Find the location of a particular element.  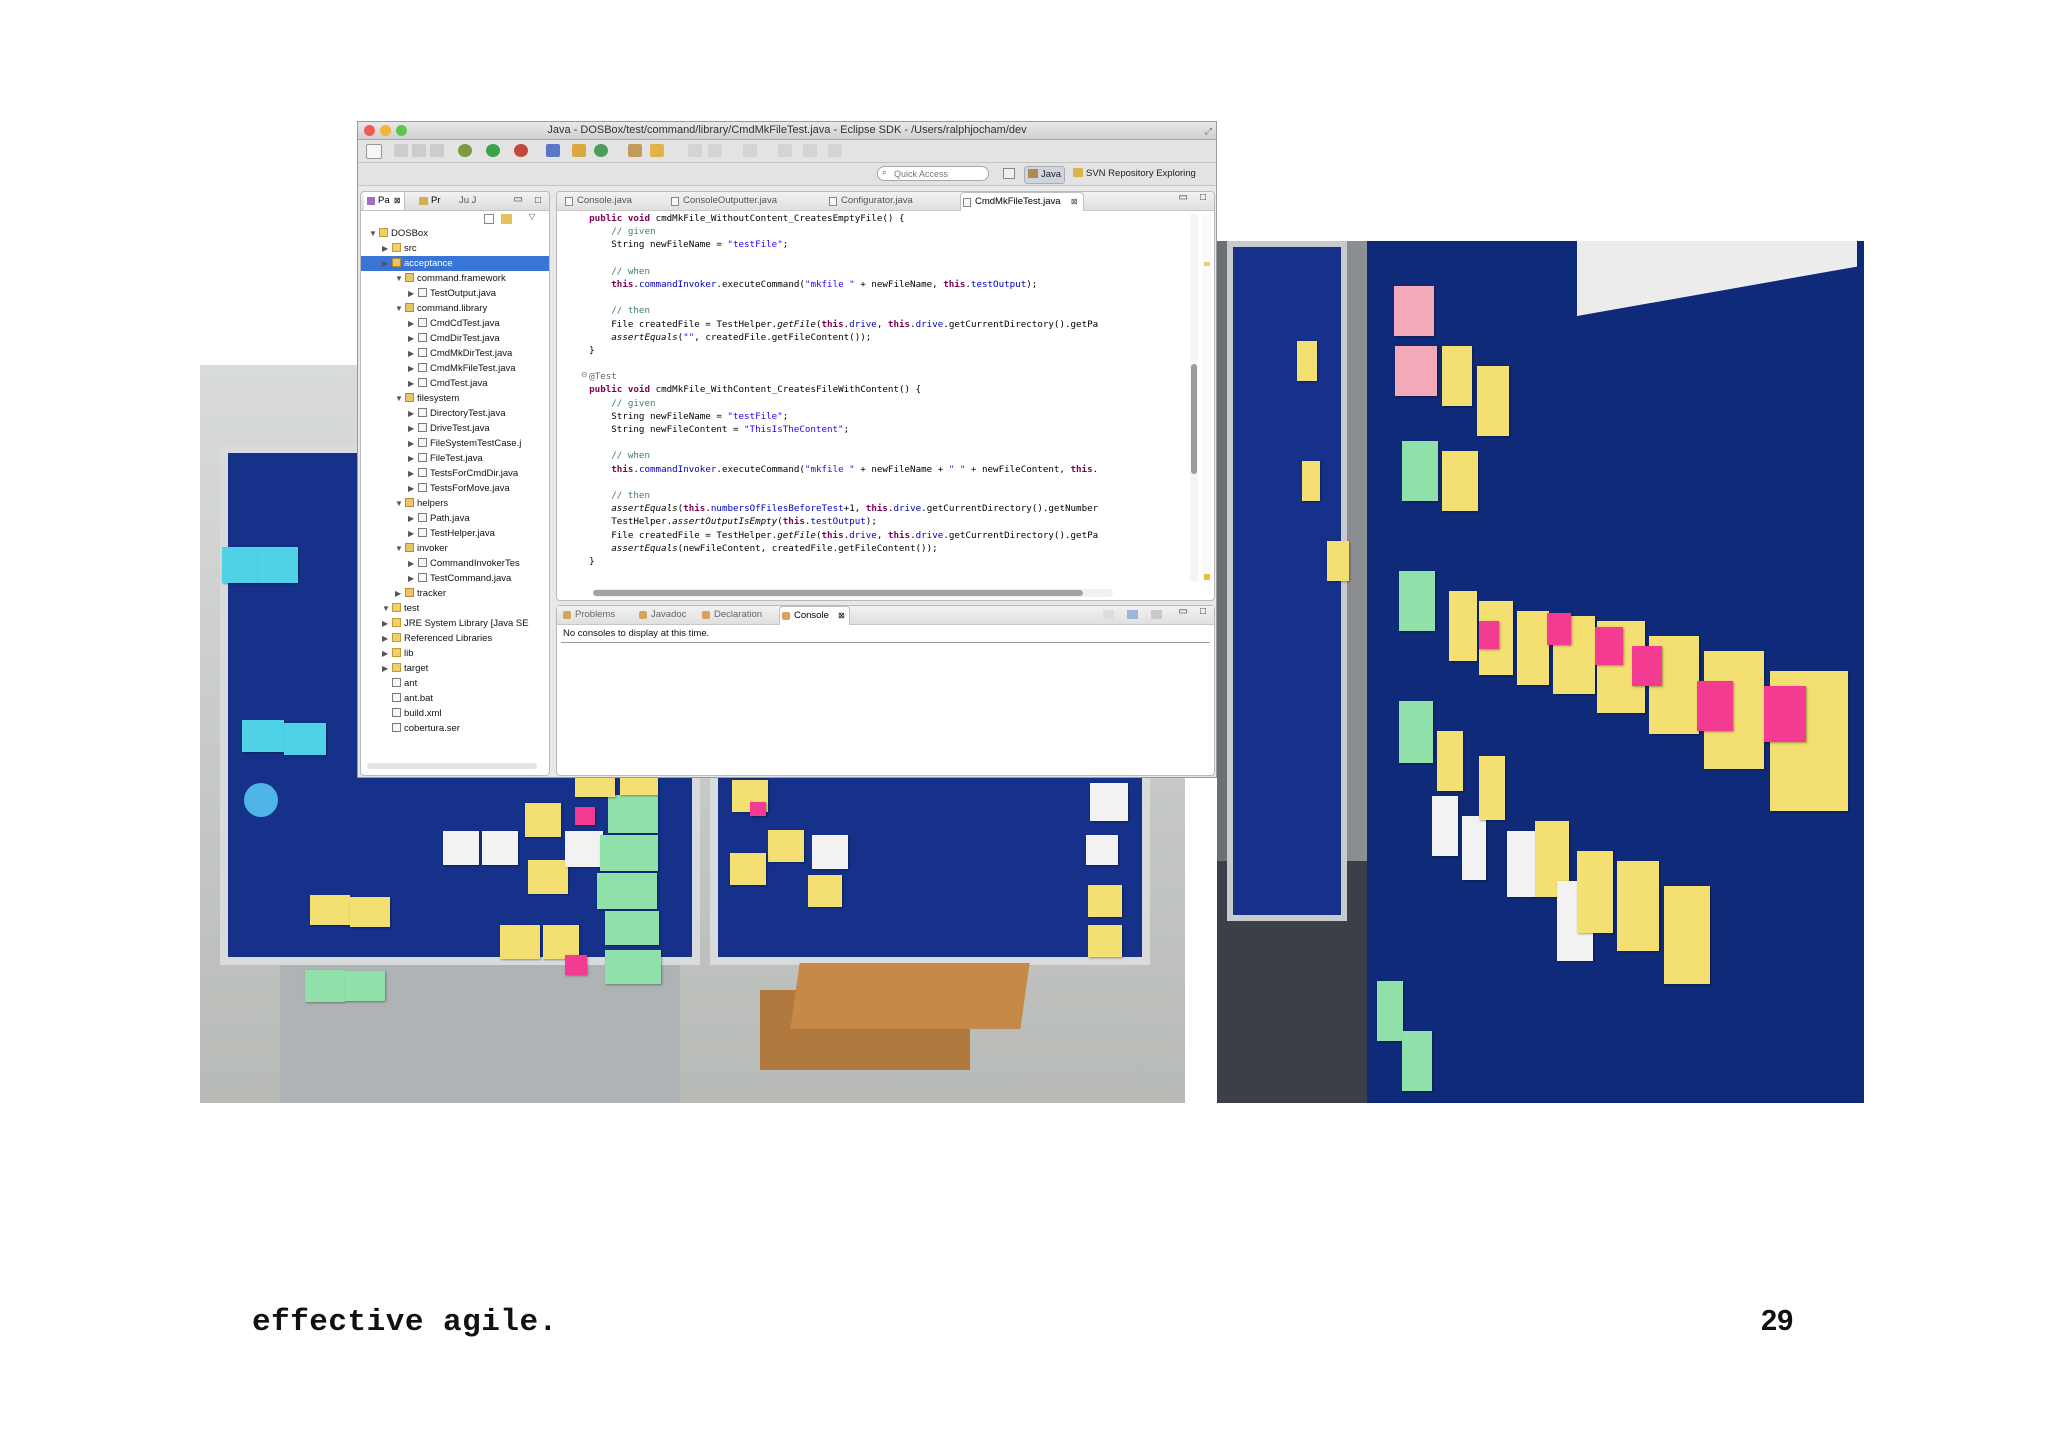

minimize-window-button is located at coordinates (385, 130).